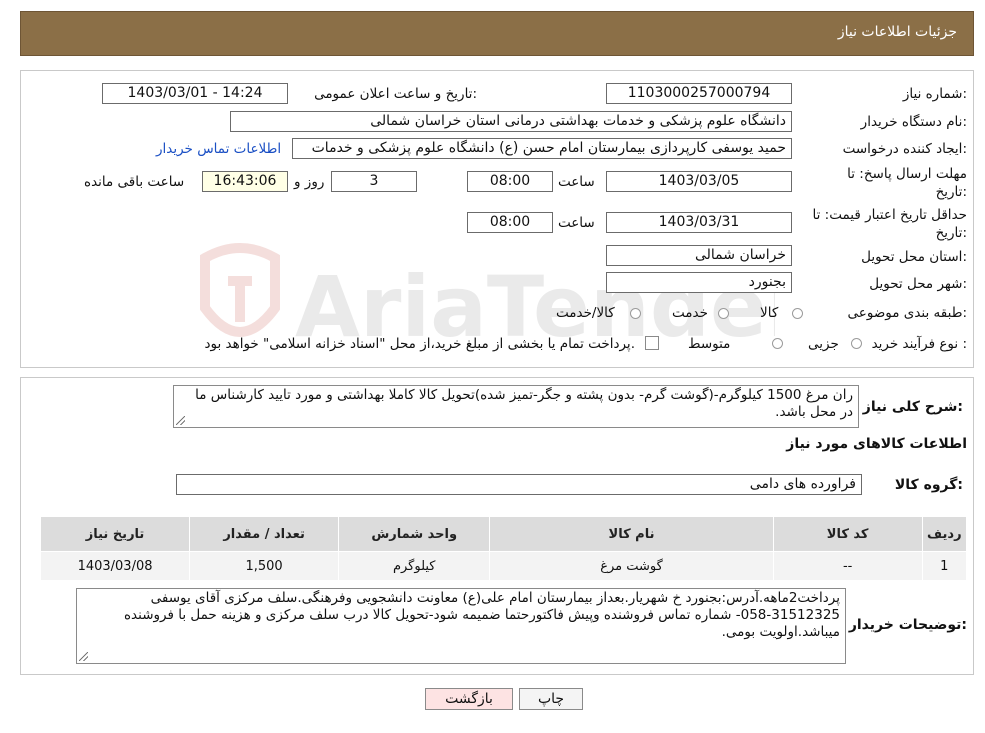 The width and height of the screenshot is (985, 733). I want to click on category-both-radio, so click(635, 313).